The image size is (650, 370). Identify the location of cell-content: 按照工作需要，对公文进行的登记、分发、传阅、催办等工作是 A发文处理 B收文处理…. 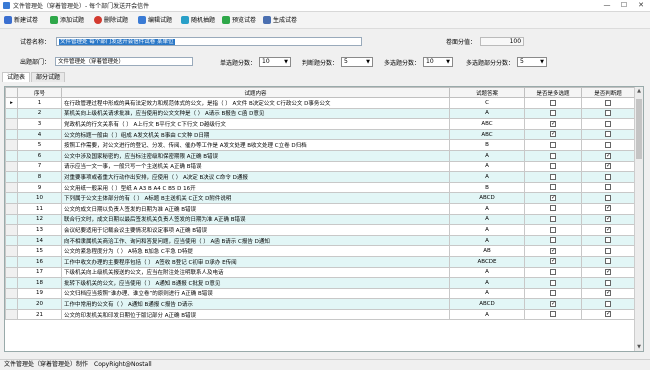
(255, 145).